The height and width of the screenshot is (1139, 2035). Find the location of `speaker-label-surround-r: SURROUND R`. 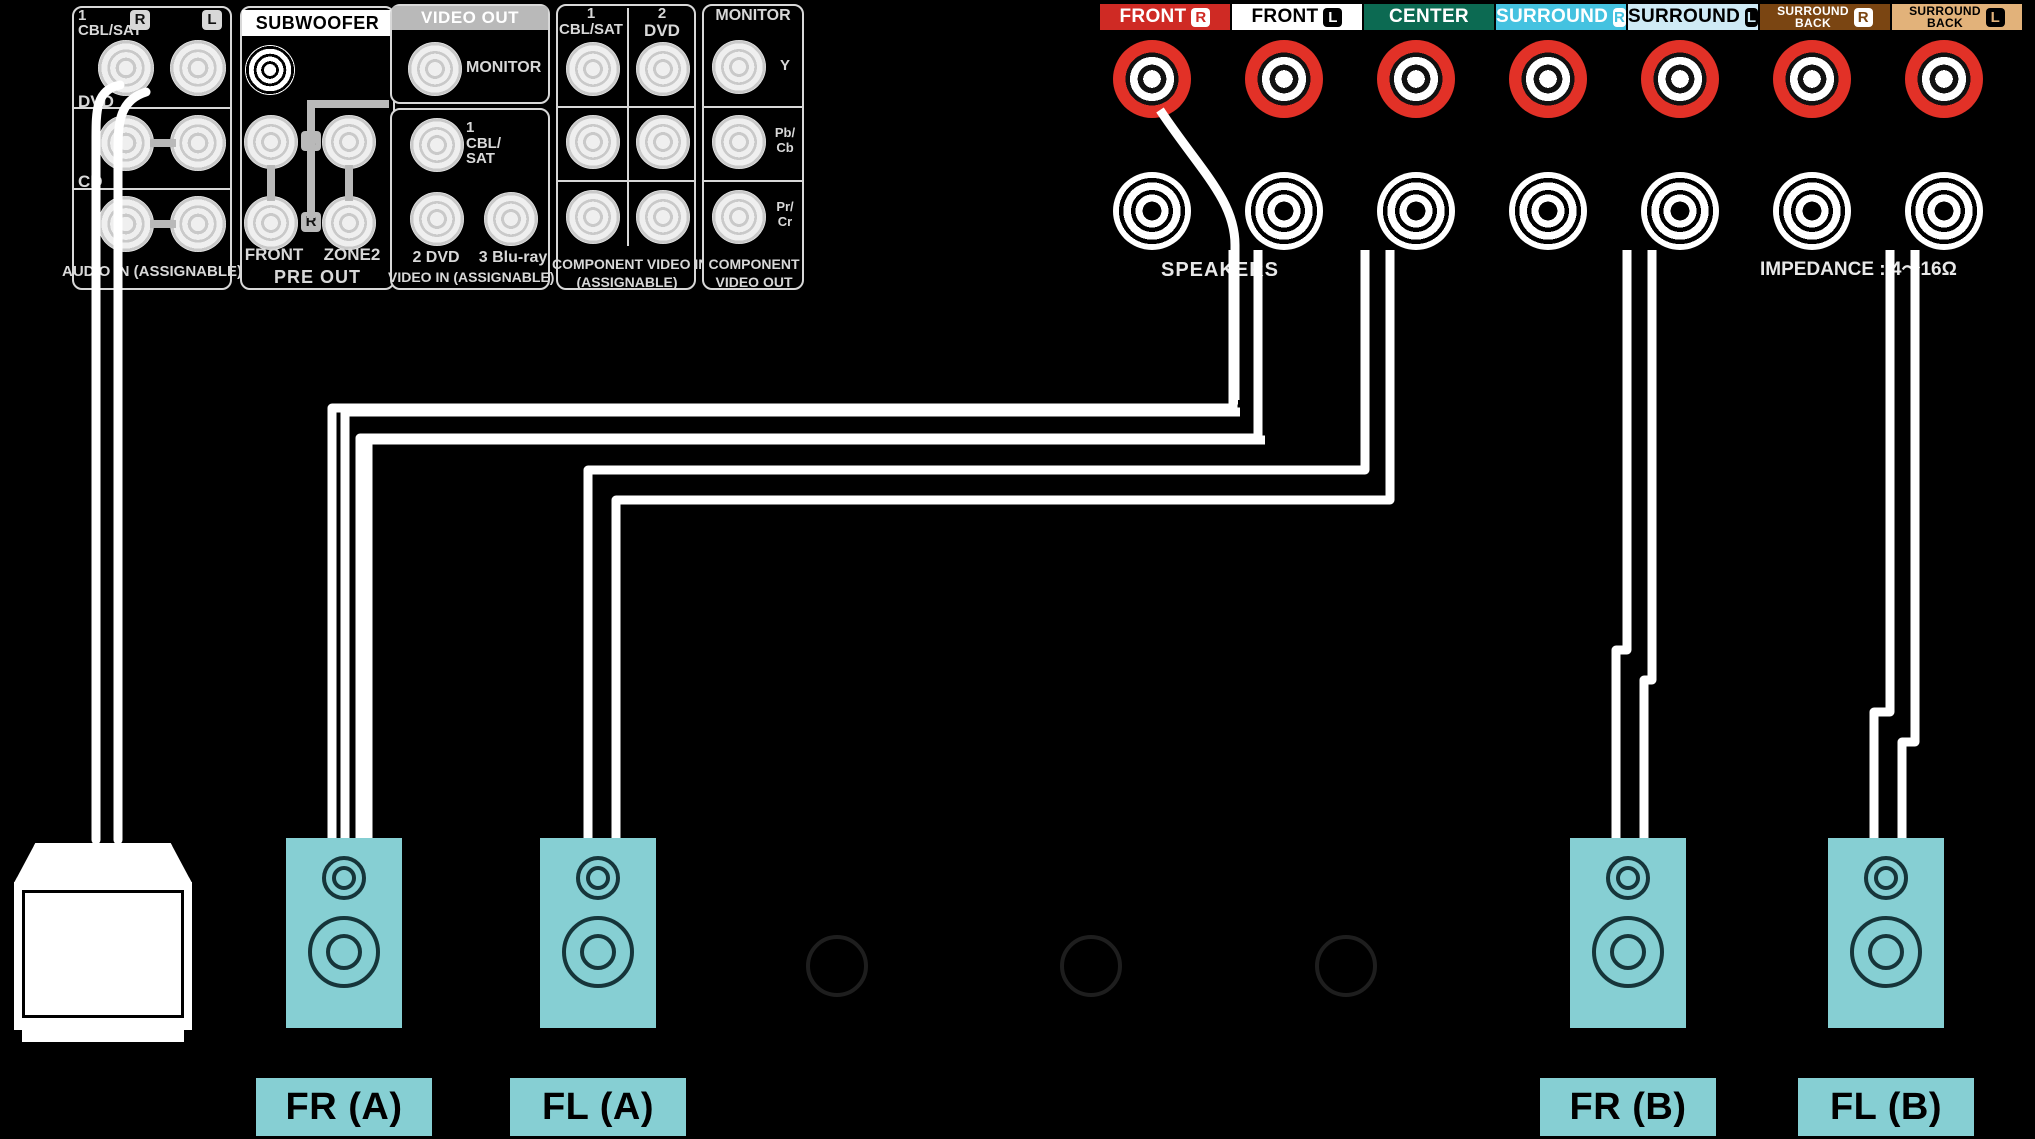

speaker-label-surround-r: SURROUND R is located at coordinates (1561, 17).